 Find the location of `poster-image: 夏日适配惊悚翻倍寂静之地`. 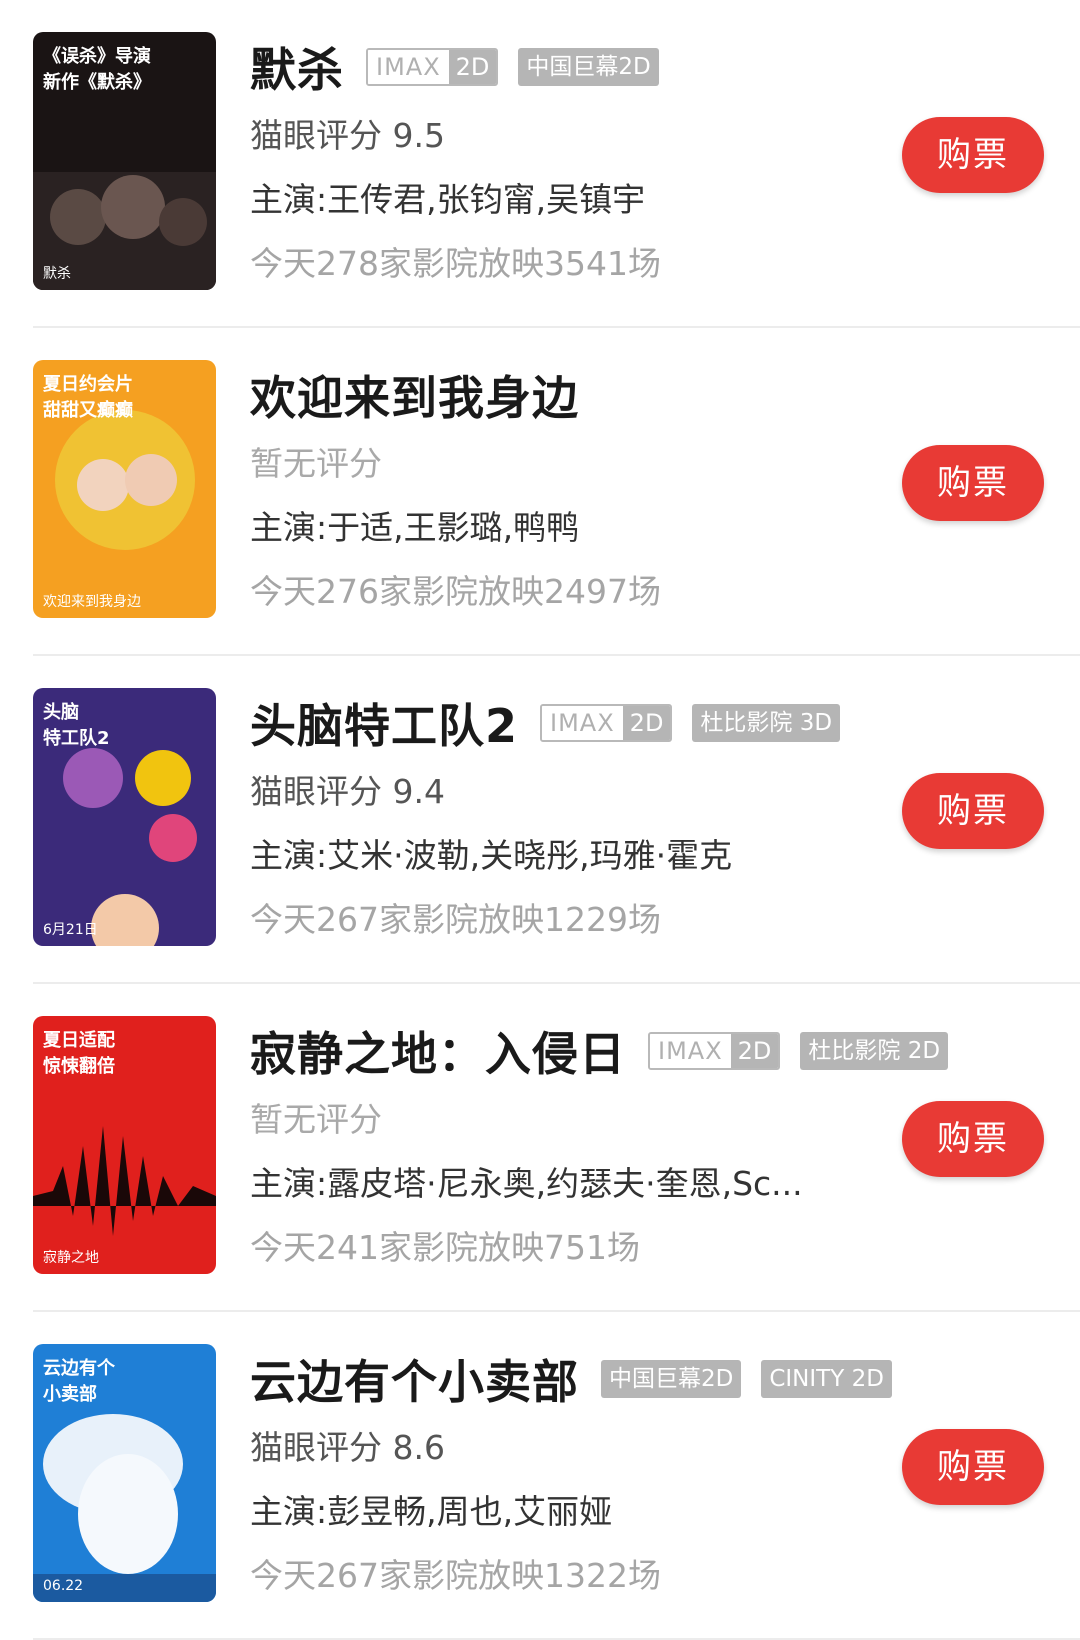

poster-image: 夏日适配惊悚翻倍寂静之地 is located at coordinates (124, 1145).